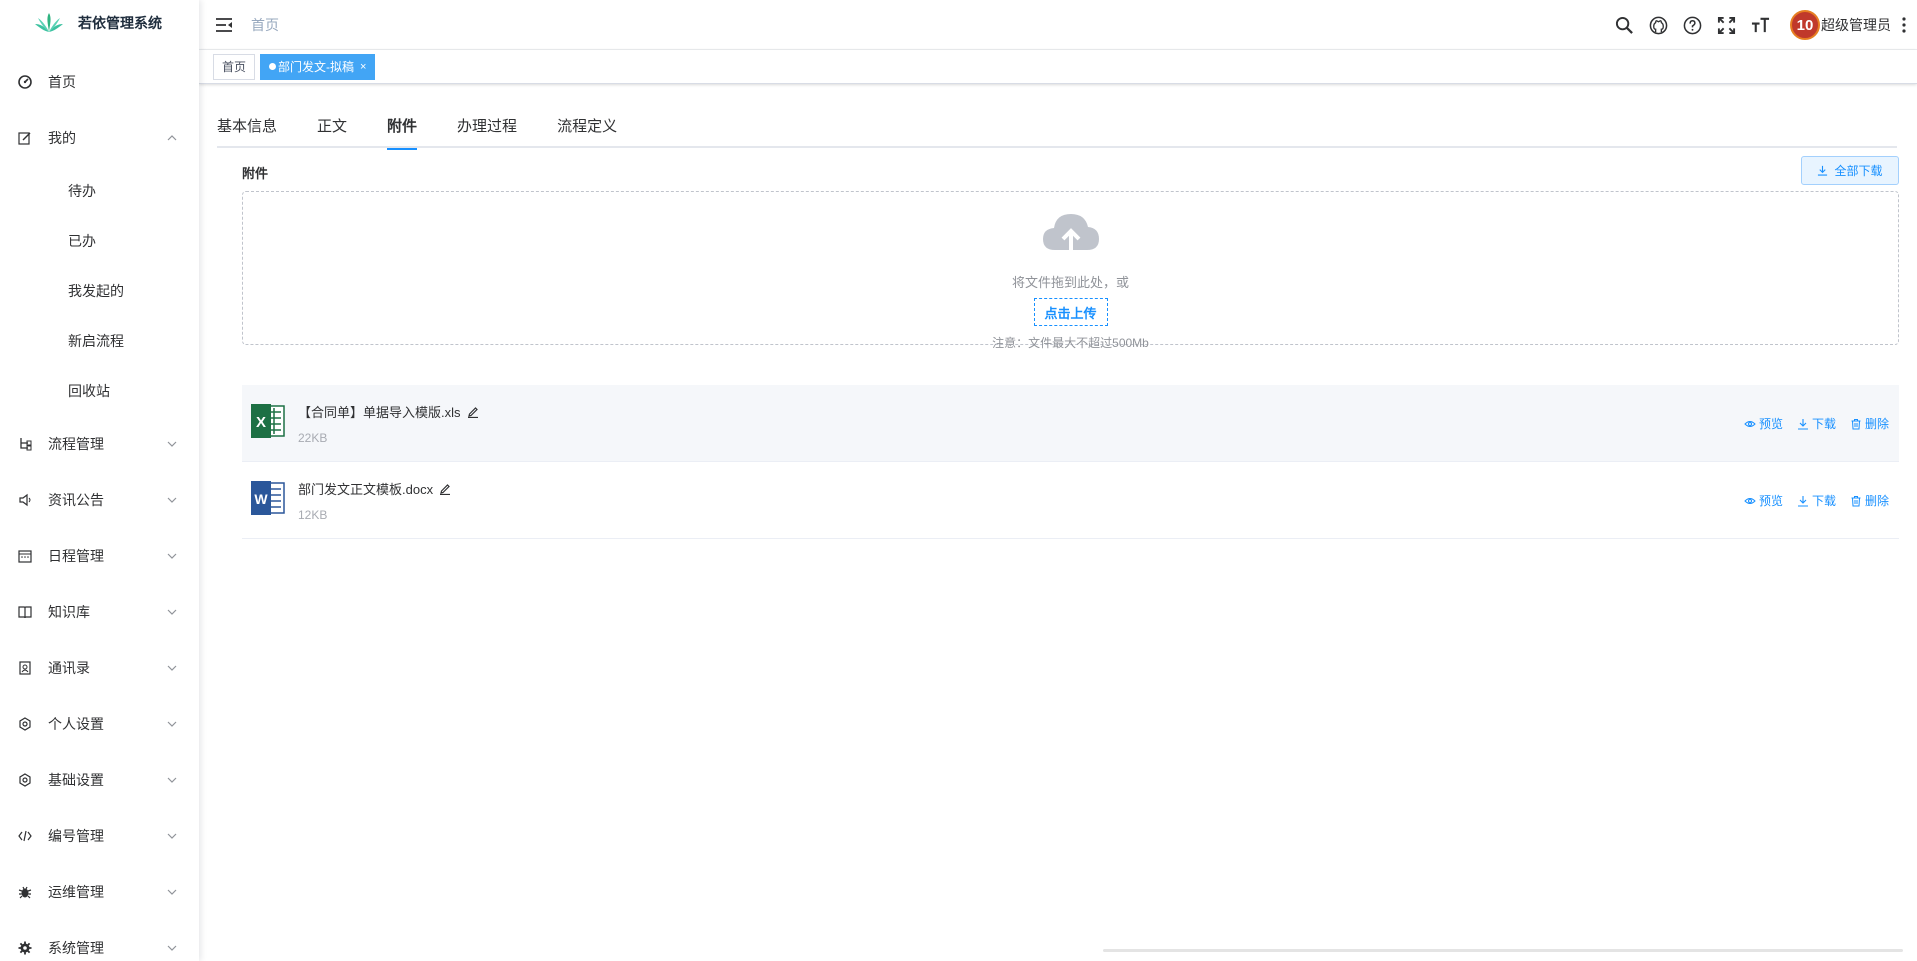 The image size is (1917, 961). I want to click on sidebar-item-personal-settings: 个人设置, so click(99, 724).